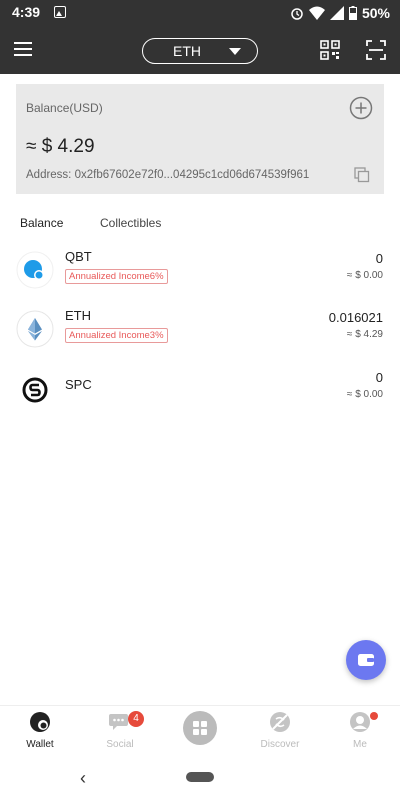 This screenshot has width=400, height=800. What do you see at coordinates (375, 13) in the screenshot?
I see `battery-percent: 50%` at bounding box center [375, 13].